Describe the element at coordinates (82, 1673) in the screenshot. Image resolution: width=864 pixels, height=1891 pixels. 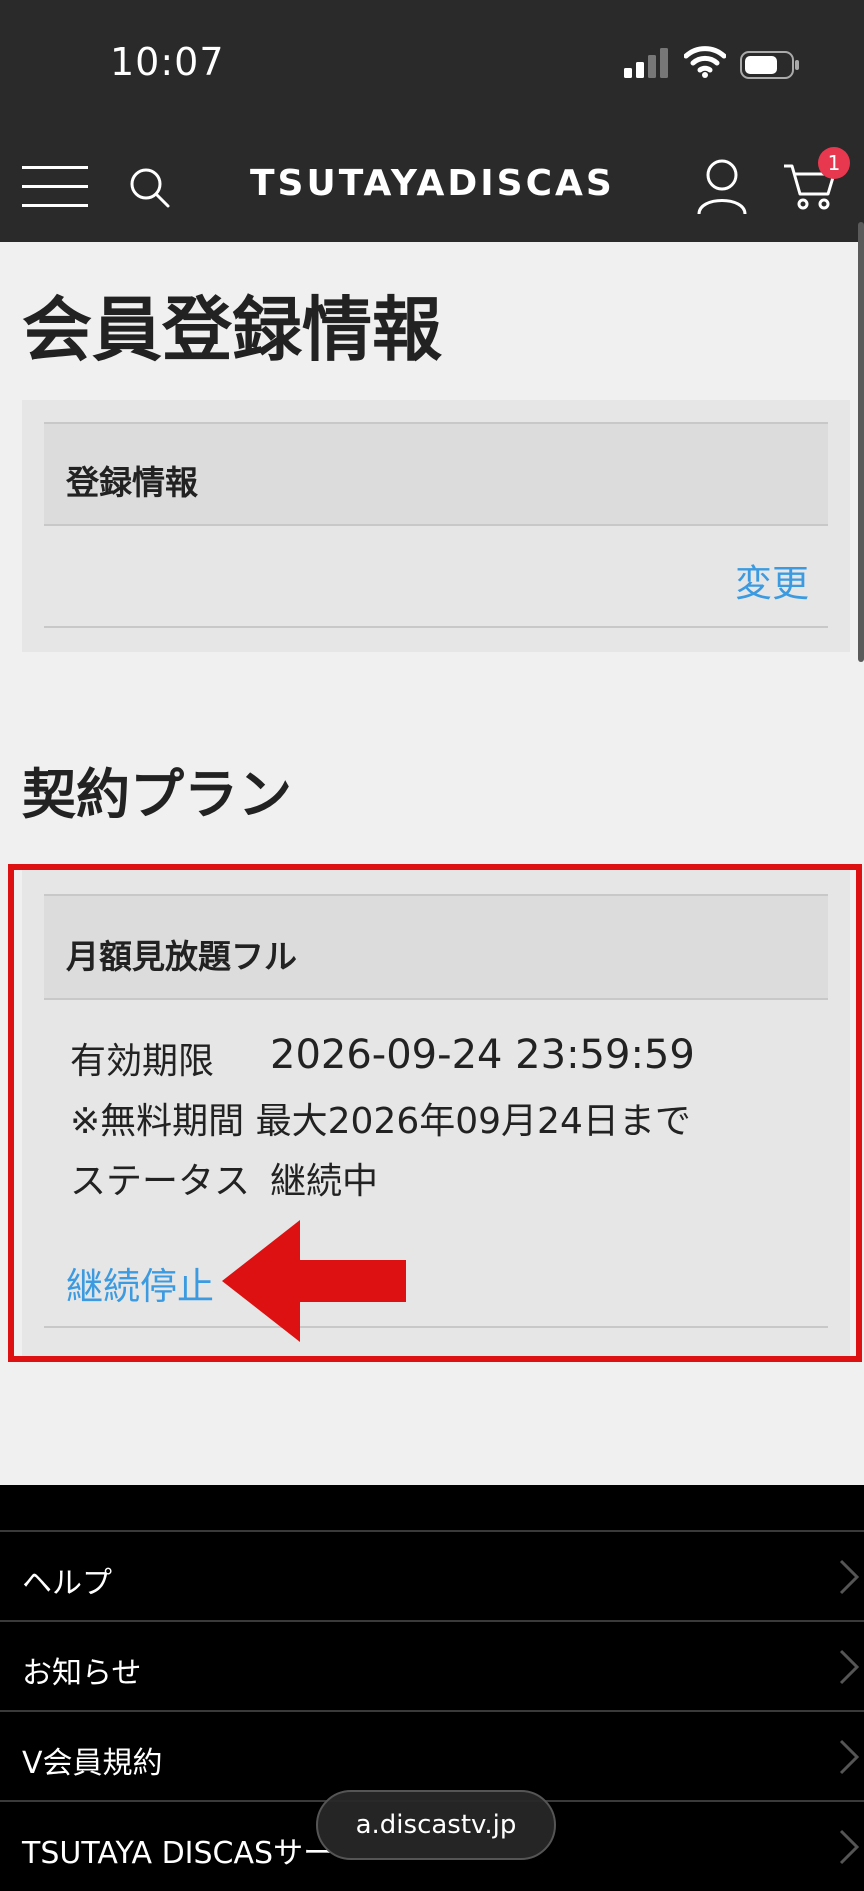
I see `footer-item-label: お知らせ` at that location.